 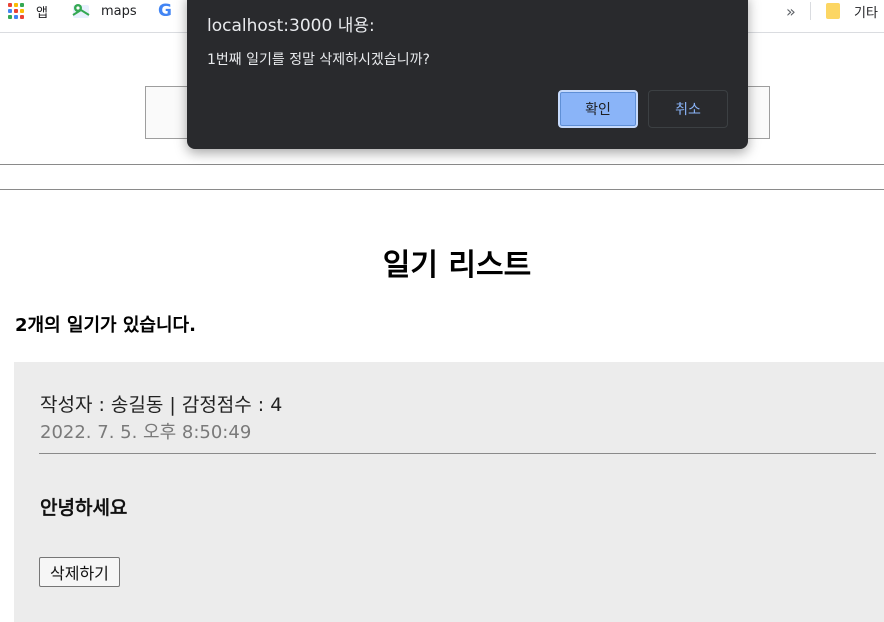 I want to click on dialog-title: localhost:3000 내용:, so click(x=291, y=26).